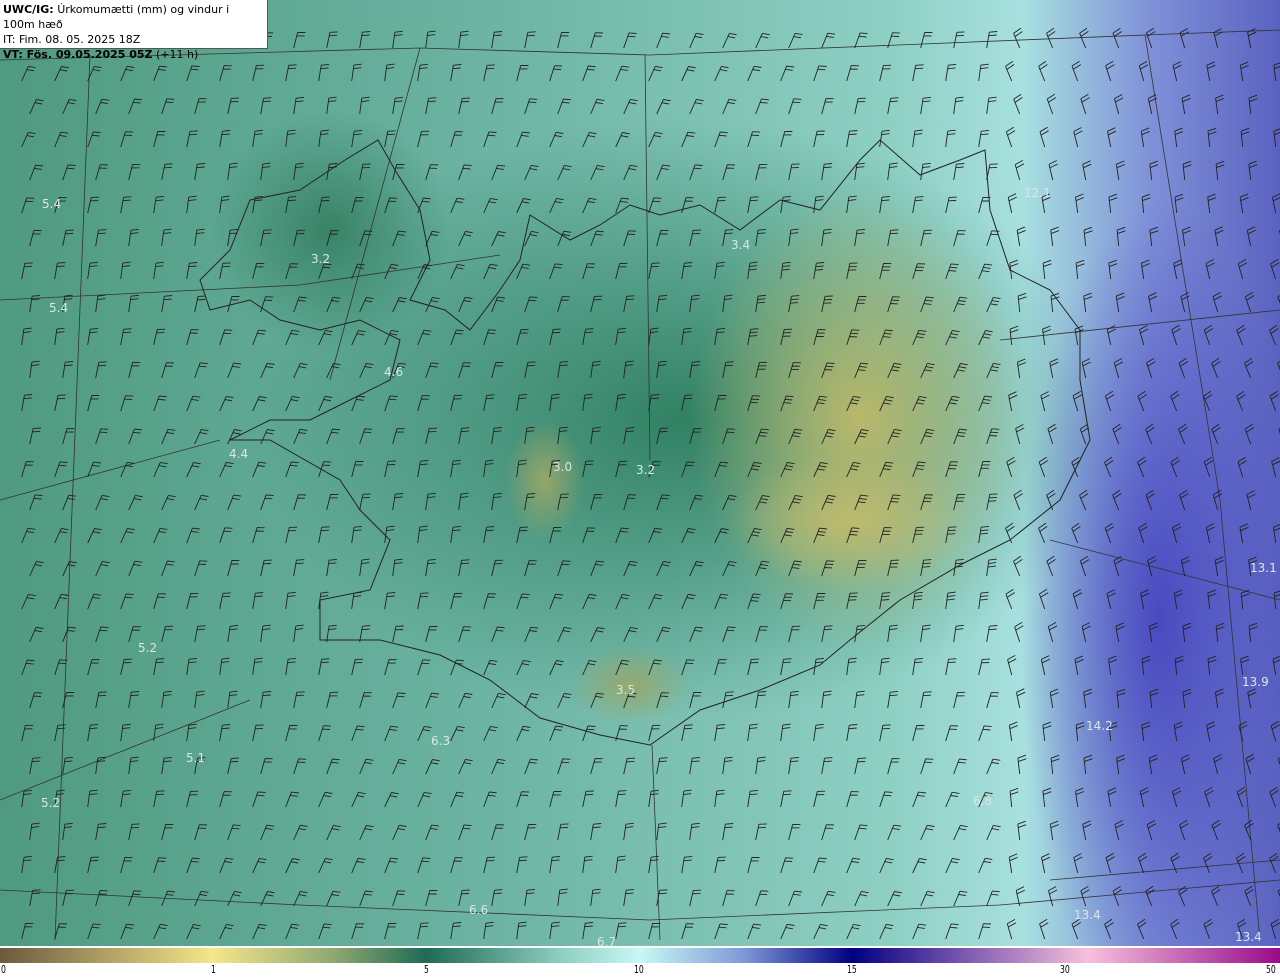 The width and height of the screenshot is (1280, 978). What do you see at coordinates (607, 940) in the screenshot?
I see `value-label: 6.7` at bounding box center [607, 940].